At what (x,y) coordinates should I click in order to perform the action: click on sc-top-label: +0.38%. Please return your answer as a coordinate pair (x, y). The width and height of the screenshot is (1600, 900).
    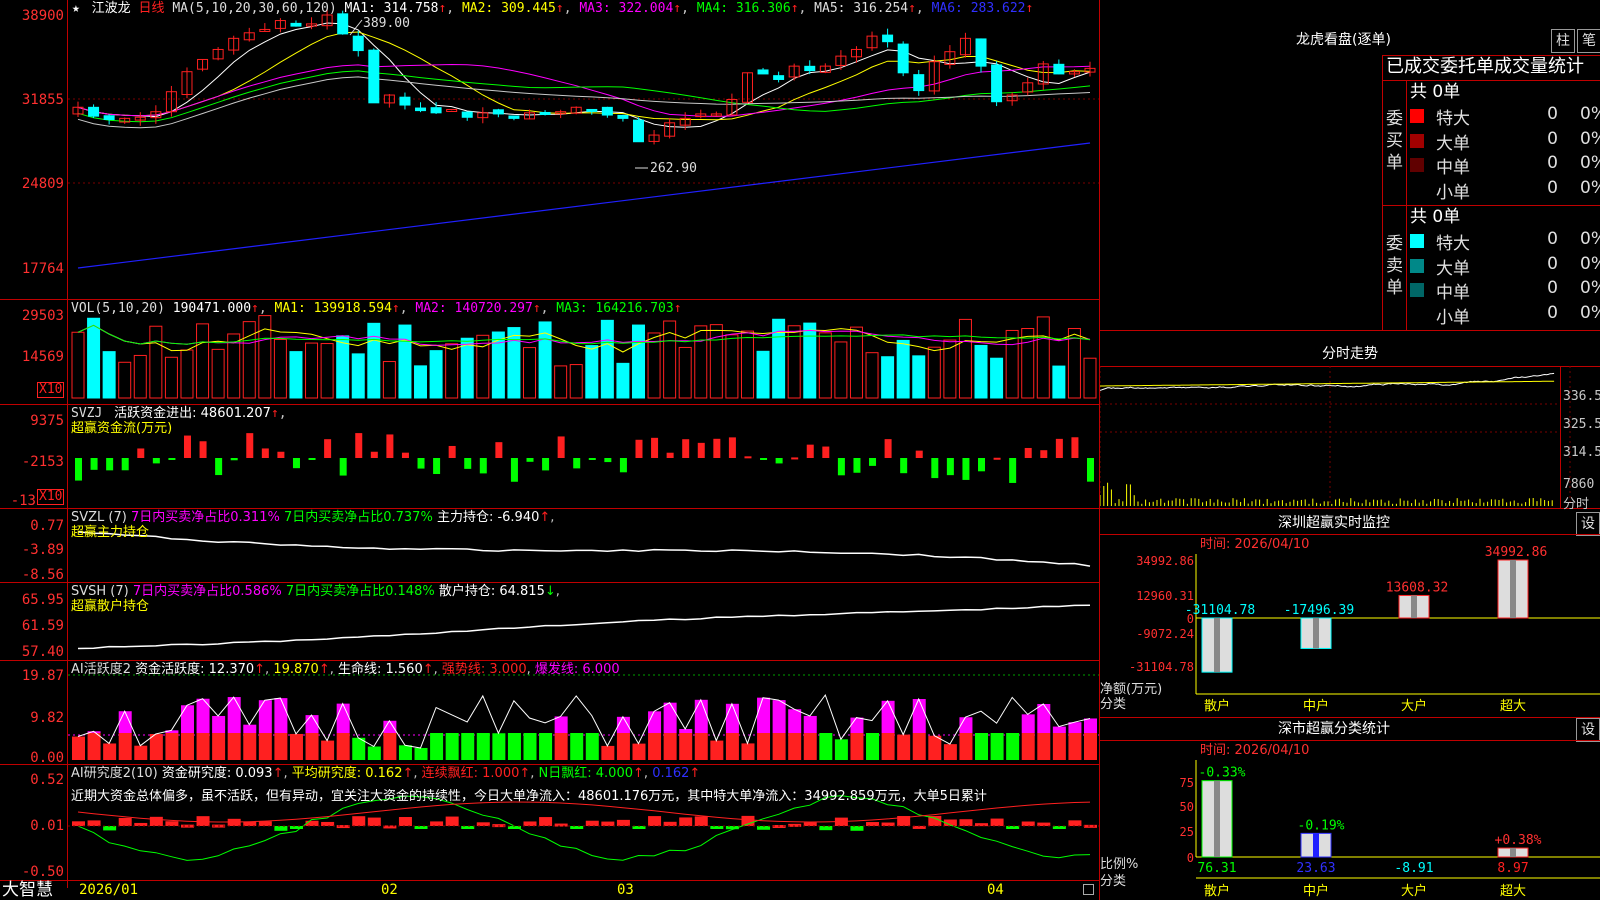
    Looking at the image, I should click on (1518, 840).